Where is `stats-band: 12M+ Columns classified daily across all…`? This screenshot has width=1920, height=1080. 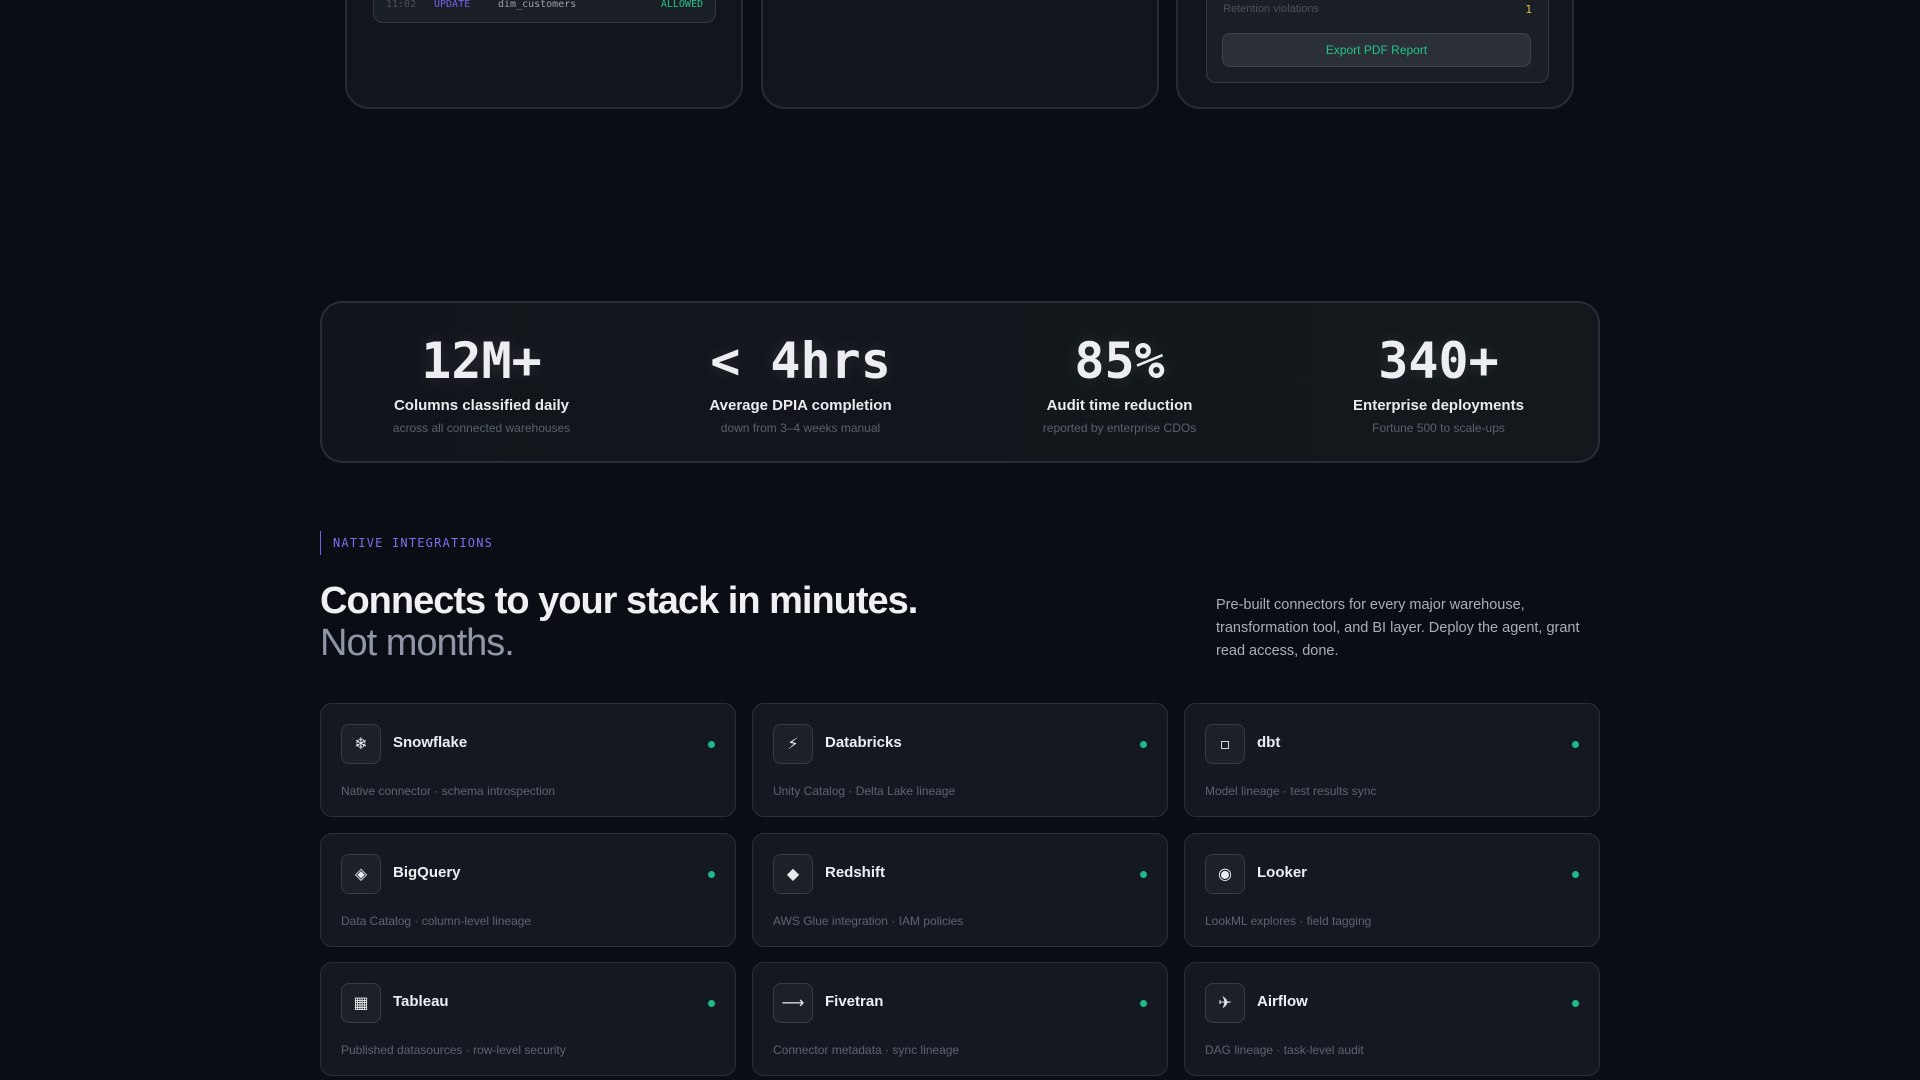
stats-band: 12M+ Columns classified daily across all… is located at coordinates (960, 382).